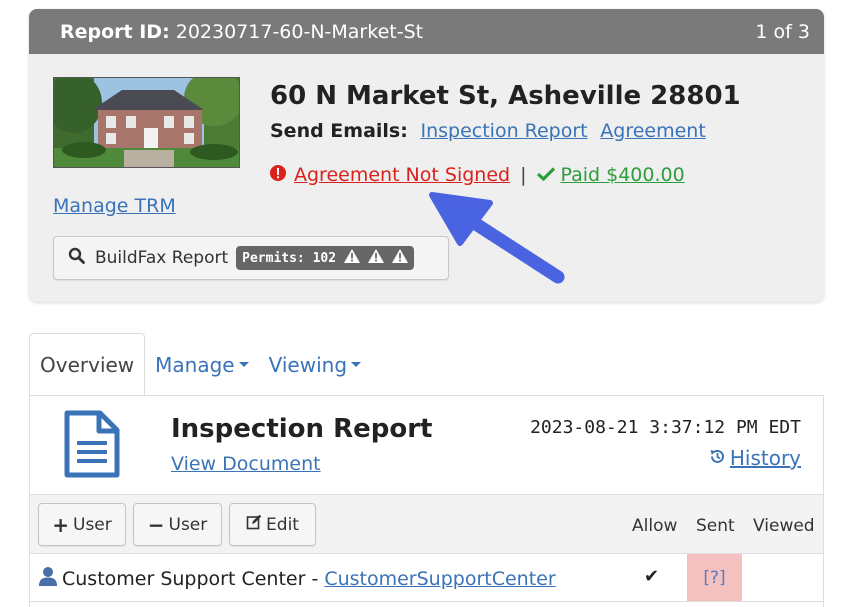 The height and width of the screenshot is (607, 847). I want to click on send-agreement-link: Agreement, so click(653, 131).